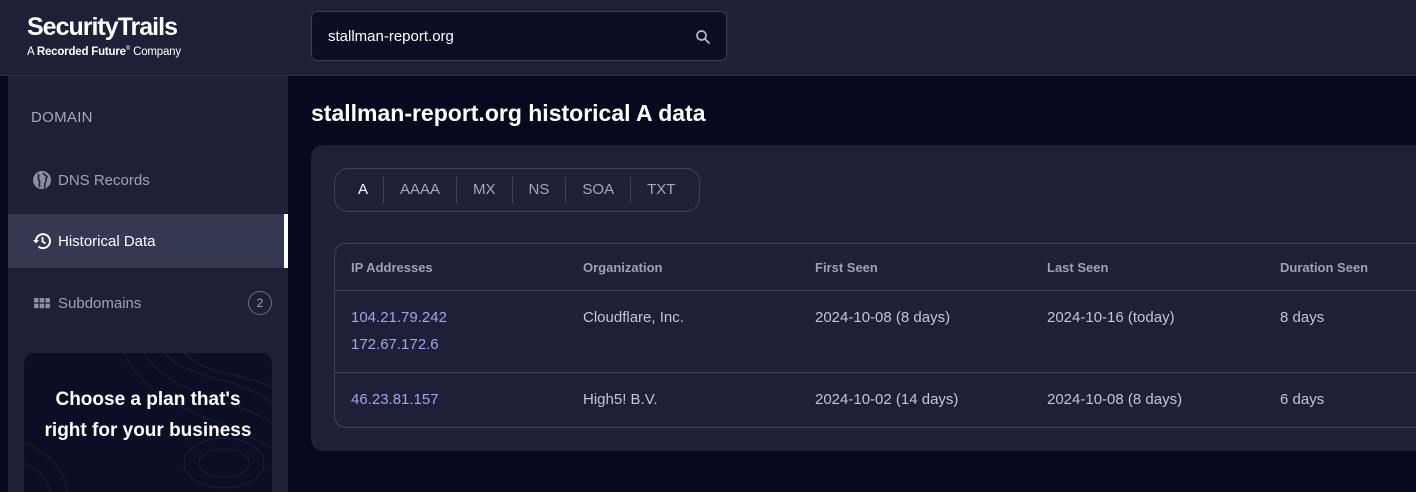 This screenshot has width=1416, height=492. Describe the element at coordinates (363, 190) in the screenshot. I see `tab-a: A` at that location.